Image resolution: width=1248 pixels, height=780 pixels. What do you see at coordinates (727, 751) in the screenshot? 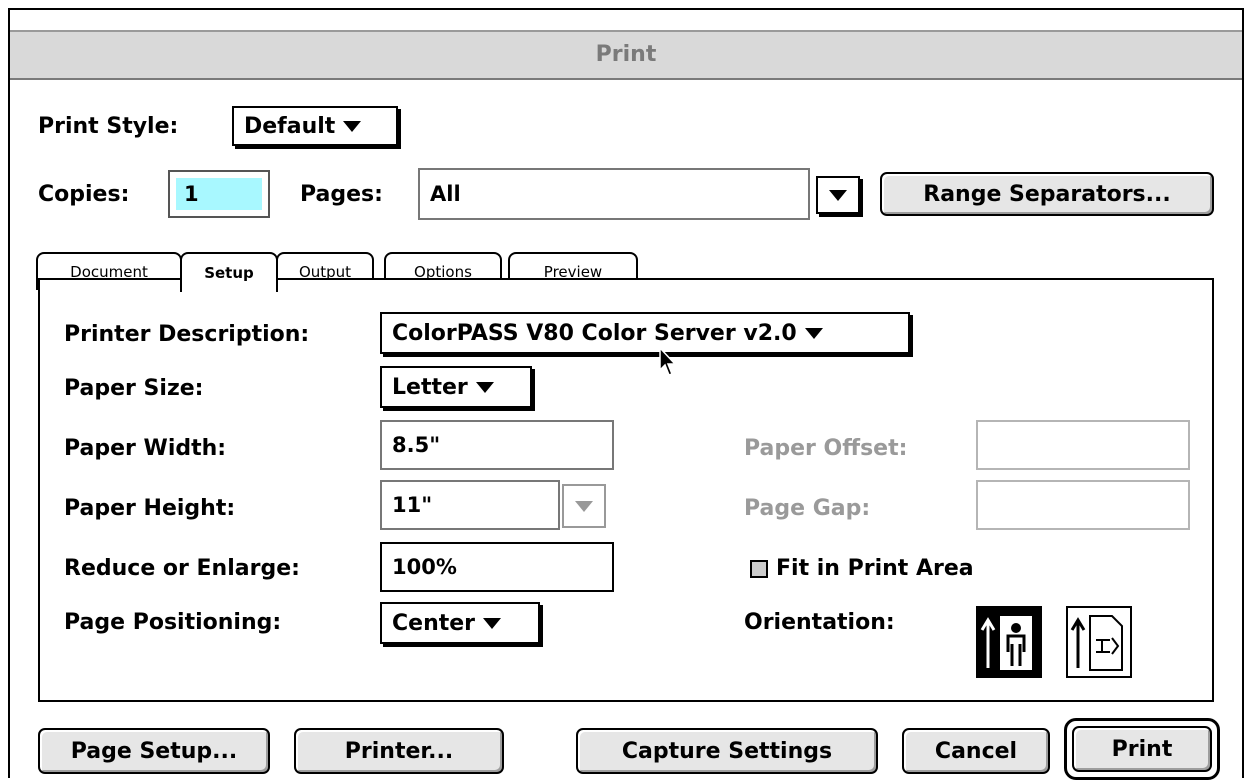
I see `capture-settings-button: Capture Settings` at bounding box center [727, 751].